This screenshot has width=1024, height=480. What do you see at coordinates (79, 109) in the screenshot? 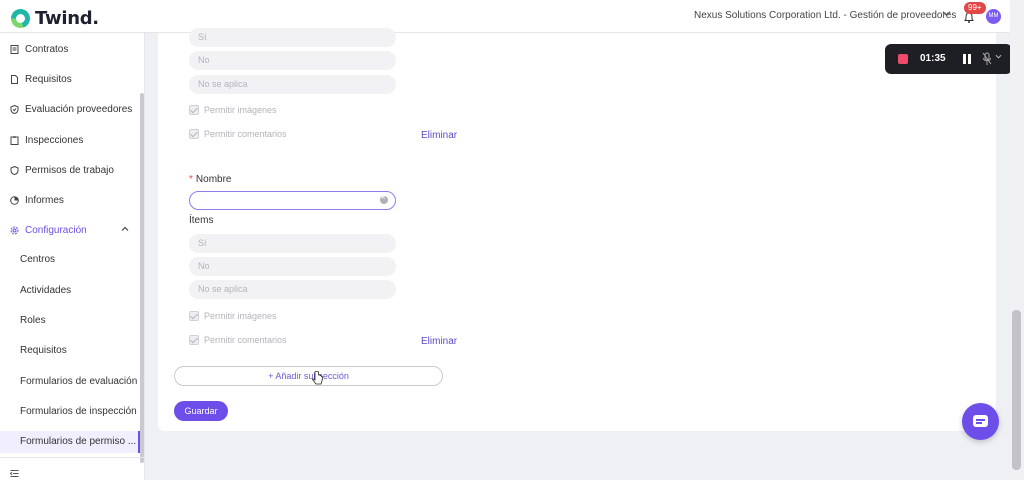
I see `sidebar-item-label: Evaluación proveedores` at bounding box center [79, 109].